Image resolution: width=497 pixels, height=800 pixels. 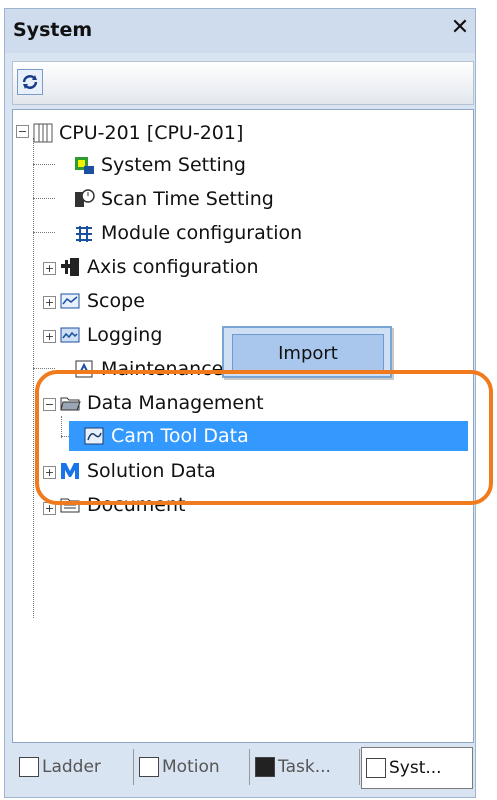 I want to click on task-icon, so click(x=265, y=767).